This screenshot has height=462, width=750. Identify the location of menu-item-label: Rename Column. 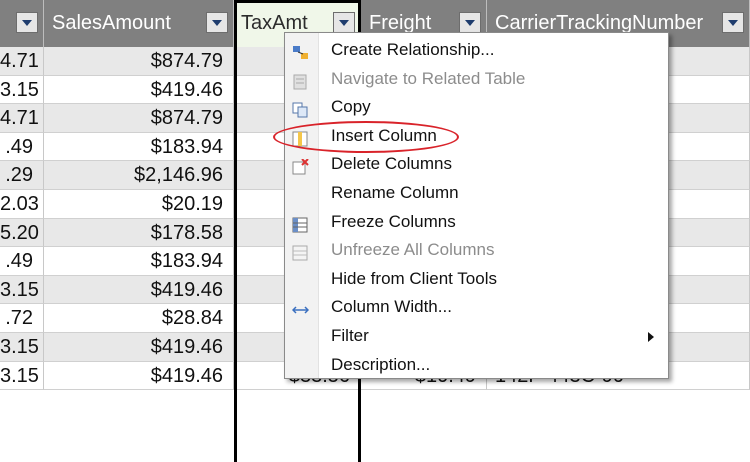
(395, 192).